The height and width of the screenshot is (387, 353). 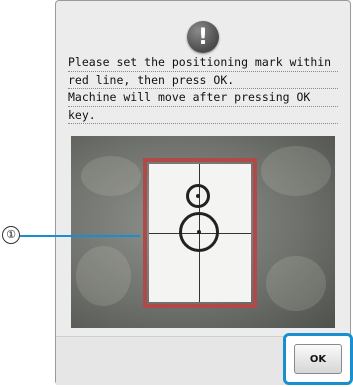 I want to click on callout-number: ①, so click(x=11, y=235).